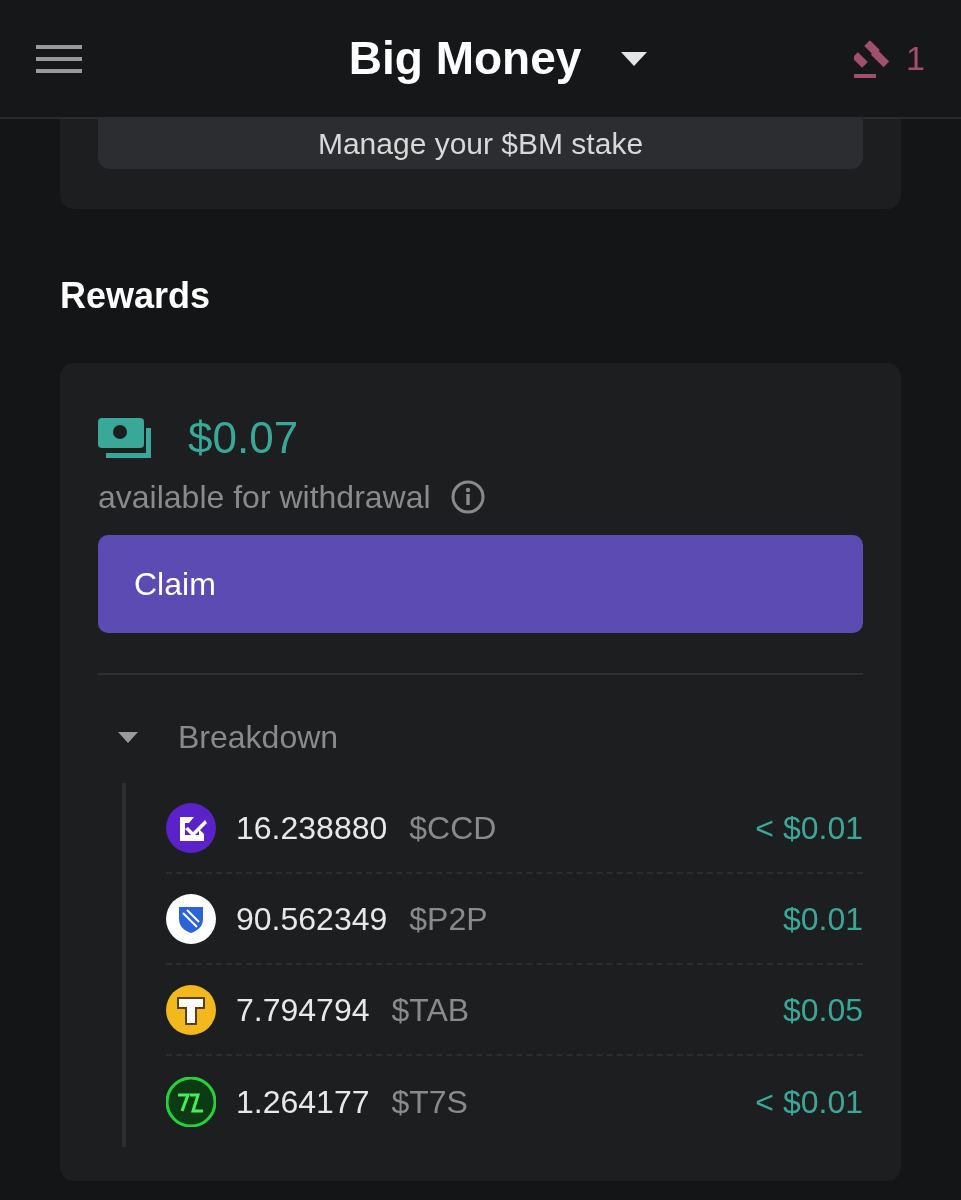 The image size is (961, 1200). I want to click on token-value: $0.01, so click(822, 919).